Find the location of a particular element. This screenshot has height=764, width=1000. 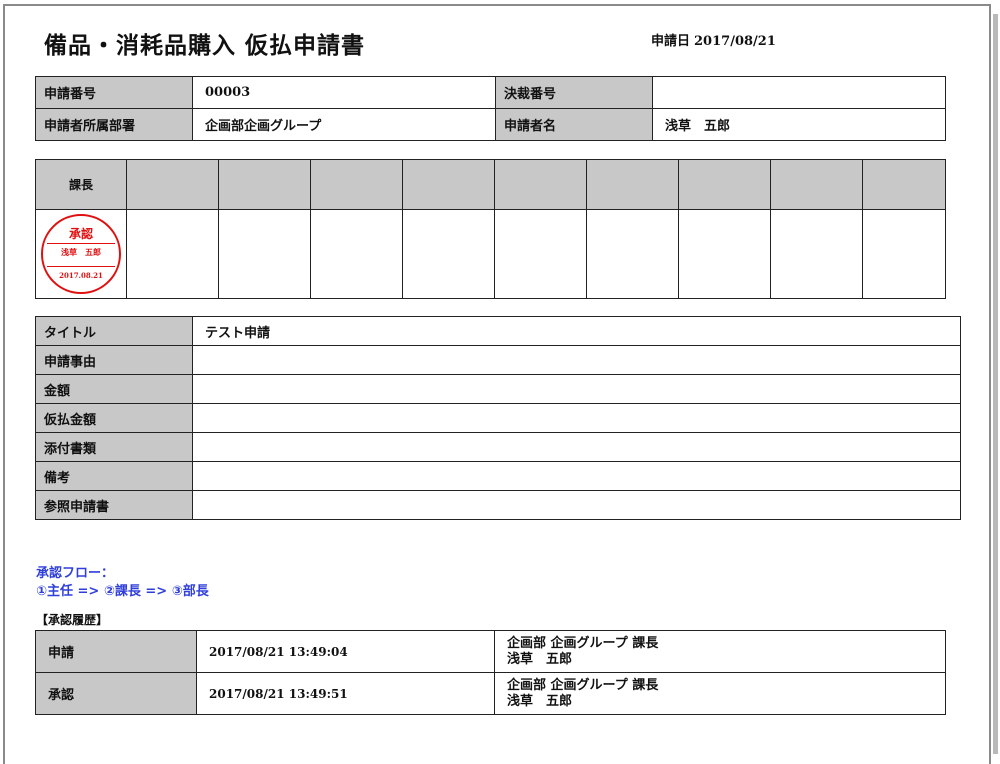

history-heading: 【承認履歴】 is located at coordinates (72, 620).